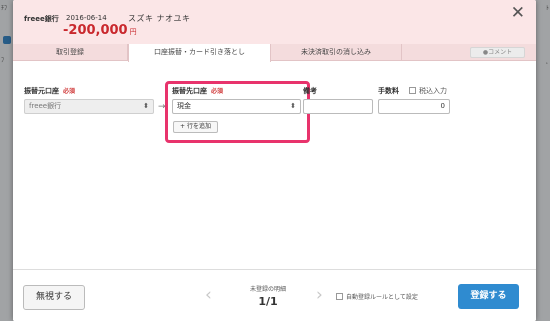 The width and height of the screenshot is (550, 321). Describe the element at coordinates (338, 106) in the screenshot. I see `memo-input` at that location.